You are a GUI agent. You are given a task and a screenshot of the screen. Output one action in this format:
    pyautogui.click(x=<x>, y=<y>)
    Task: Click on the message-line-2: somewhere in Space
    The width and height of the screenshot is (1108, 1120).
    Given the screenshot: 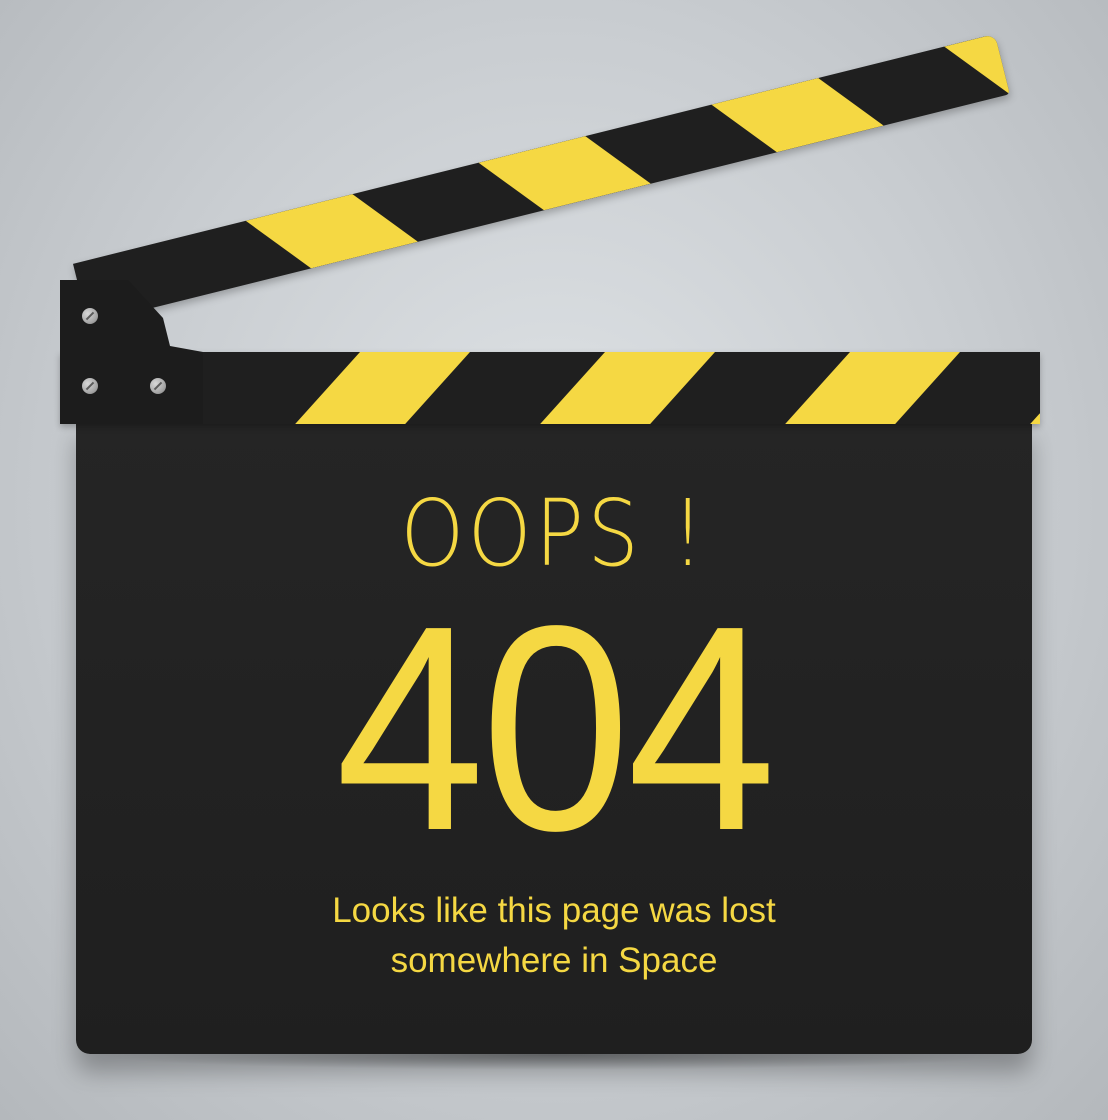 What is the action you would take?
    pyautogui.click(x=554, y=960)
    